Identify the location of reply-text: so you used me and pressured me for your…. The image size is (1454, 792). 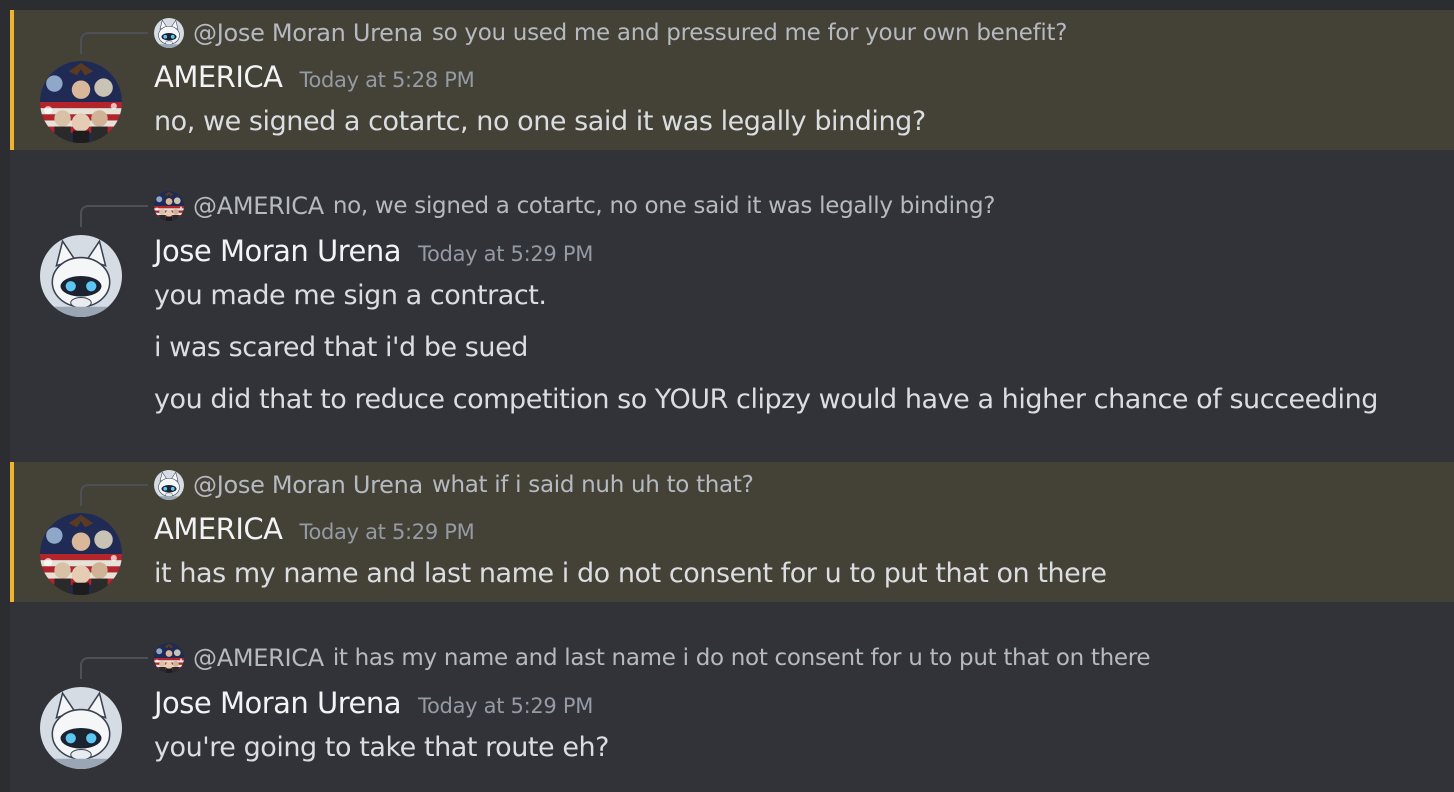
(749, 33).